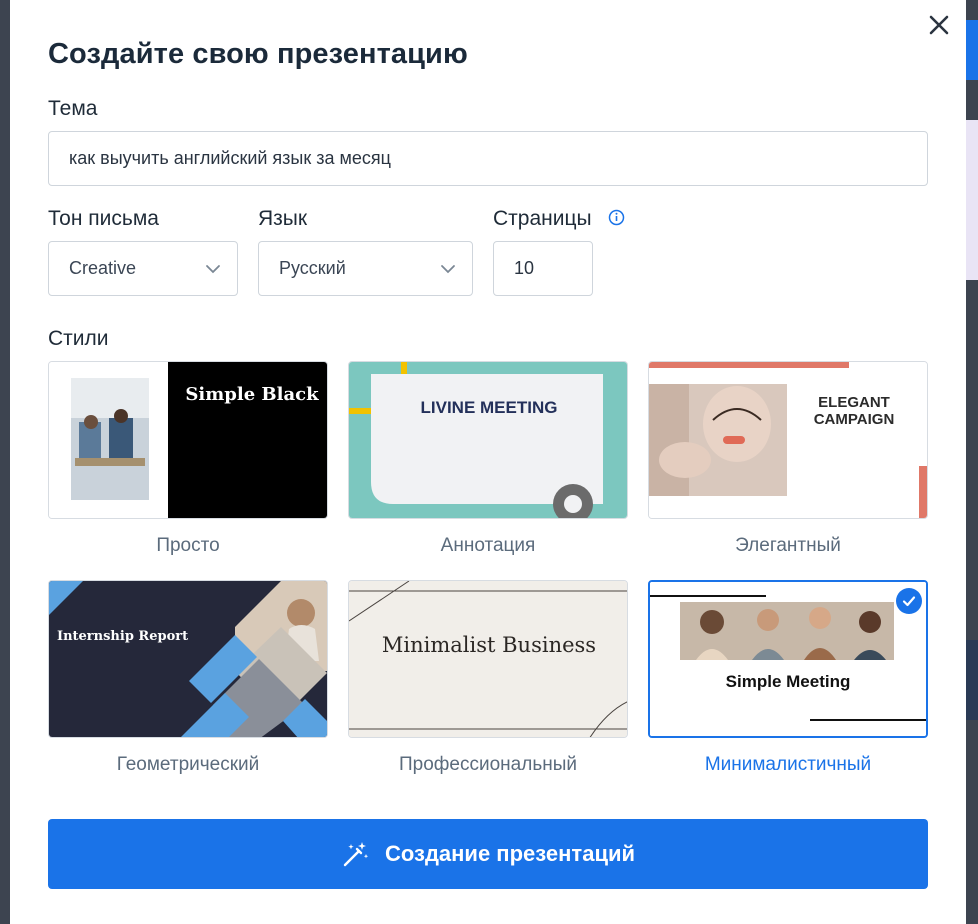  I want to click on tone-select-value: Creative, so click(103, 268).